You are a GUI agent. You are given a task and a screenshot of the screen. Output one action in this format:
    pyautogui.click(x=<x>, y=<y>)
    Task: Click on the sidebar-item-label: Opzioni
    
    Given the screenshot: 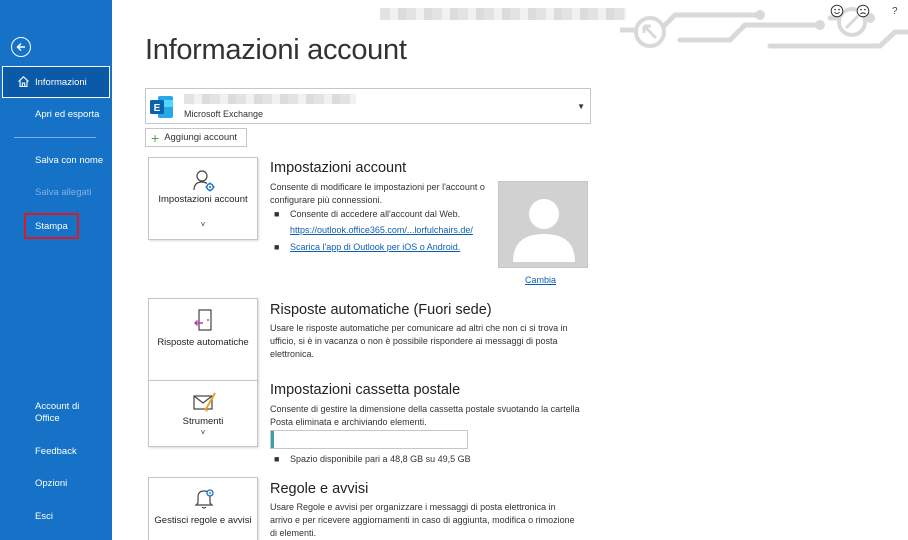 What is the action you would take?
    pyautogui.click(x=51, y=483)
    